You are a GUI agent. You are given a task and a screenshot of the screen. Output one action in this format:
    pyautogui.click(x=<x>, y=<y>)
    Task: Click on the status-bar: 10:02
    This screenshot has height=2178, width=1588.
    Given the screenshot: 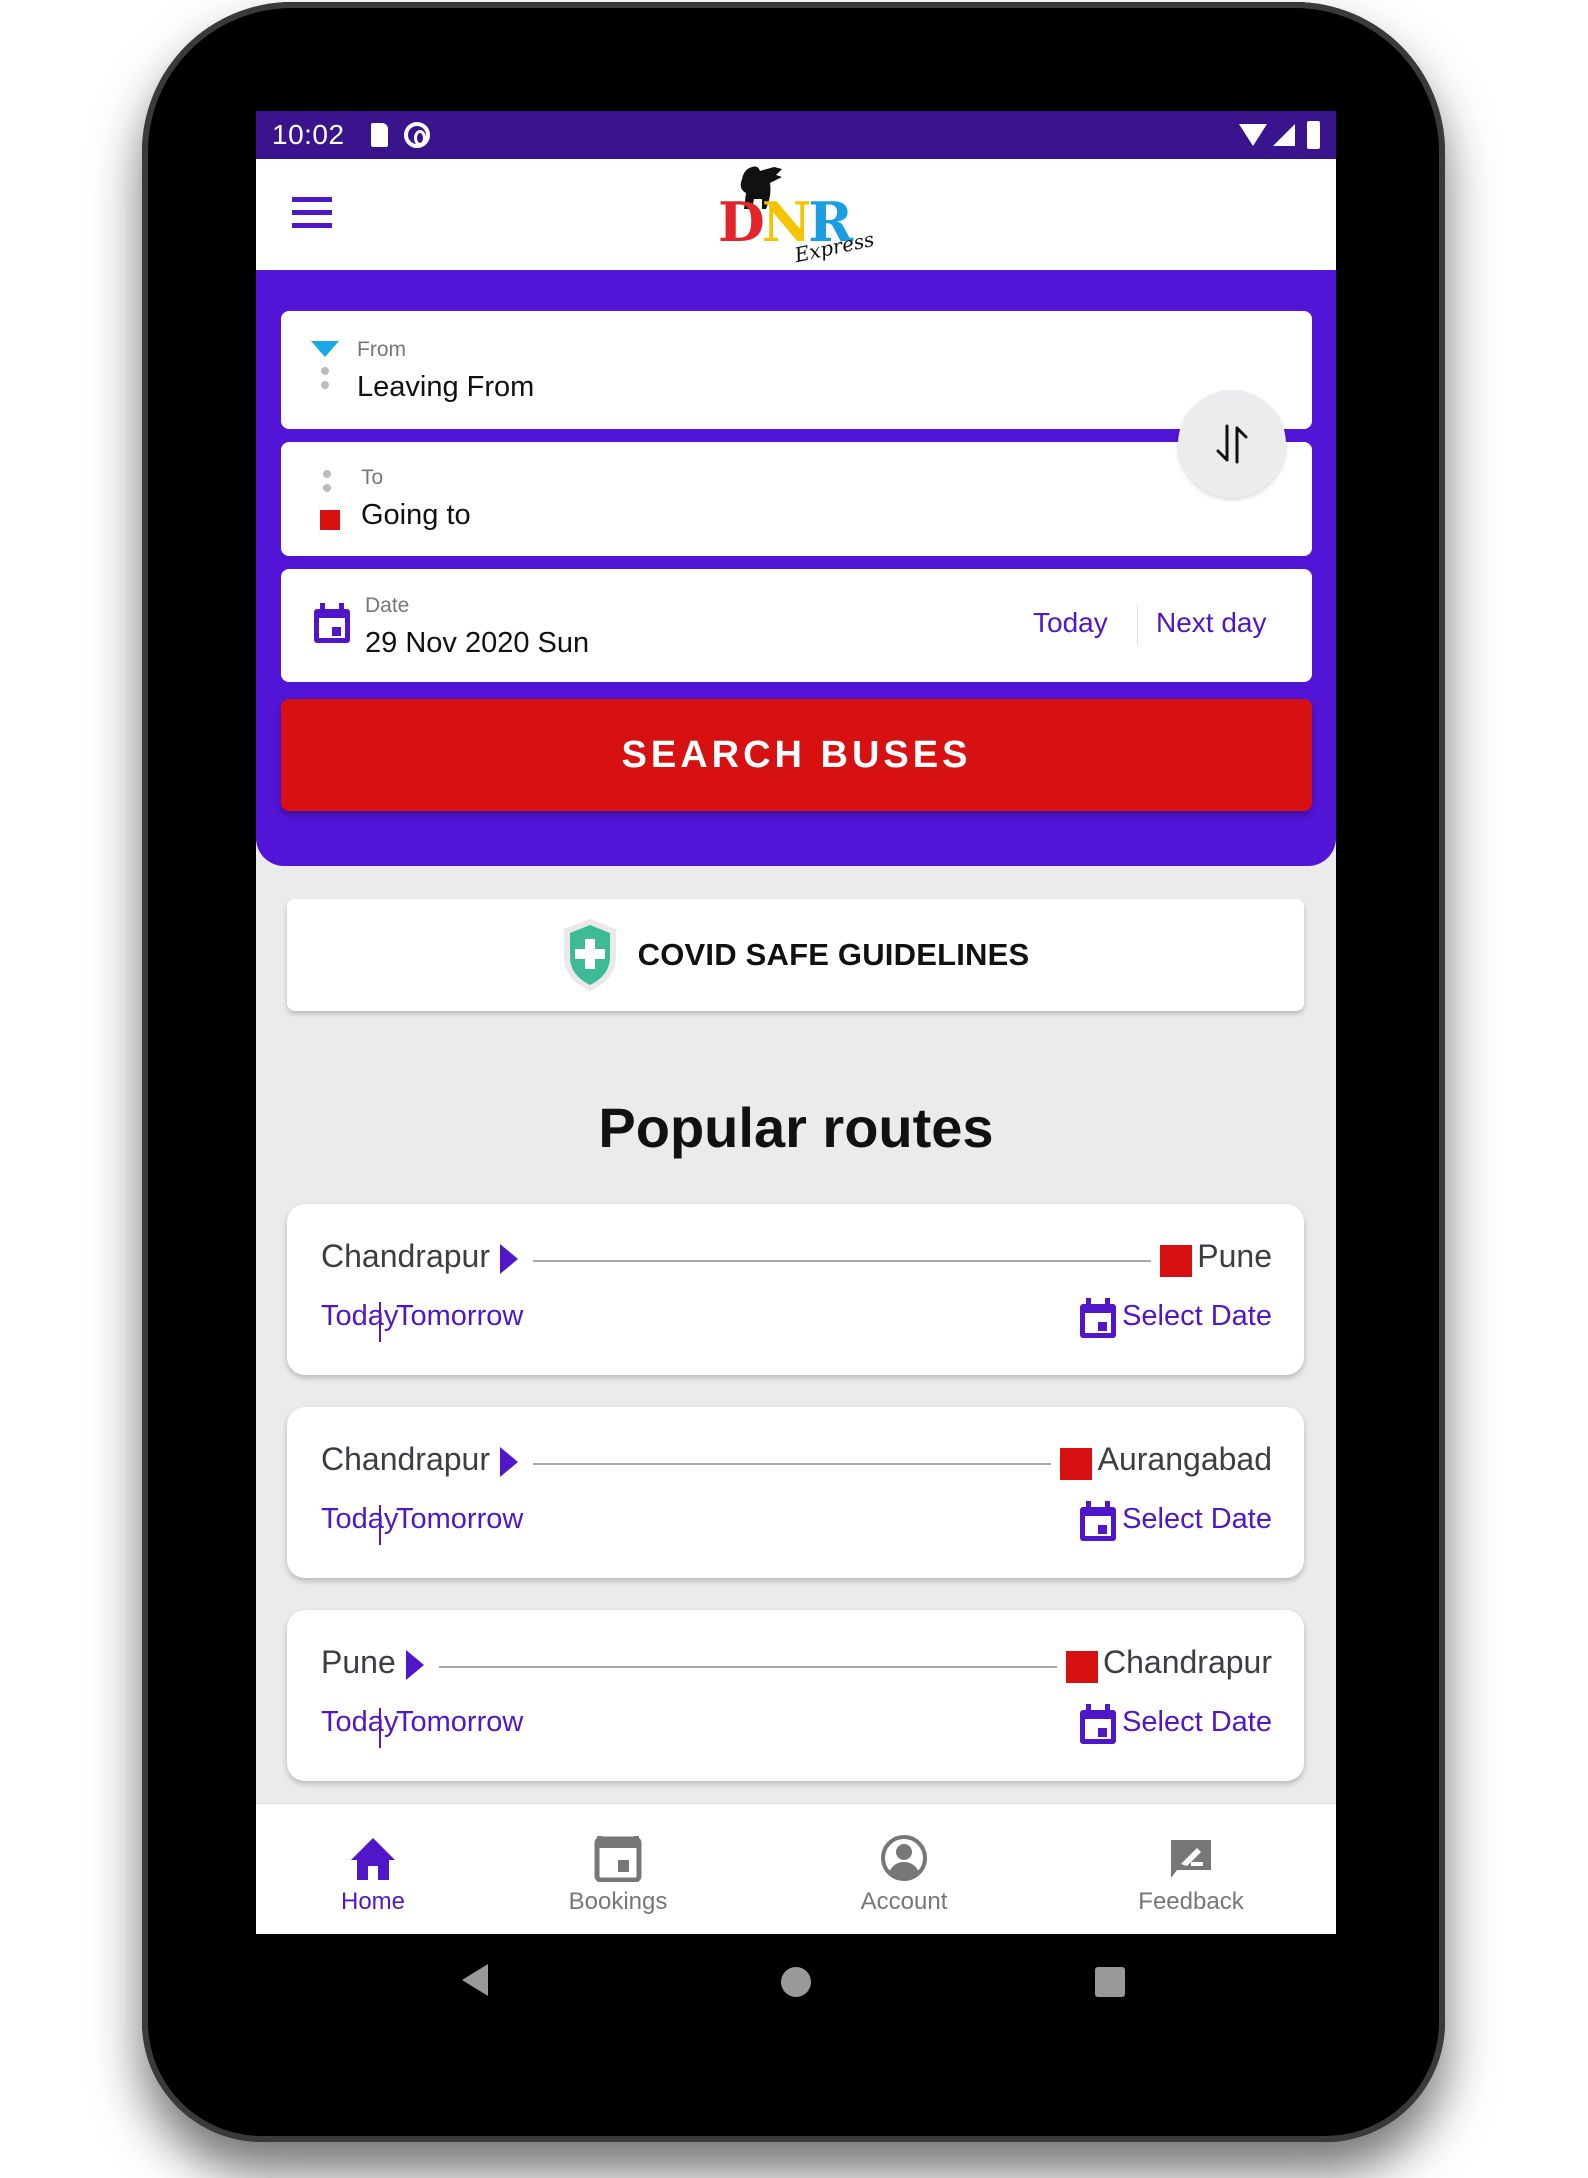 What is the action you would take?
    pyautogui.click(x=796, y=135)
    